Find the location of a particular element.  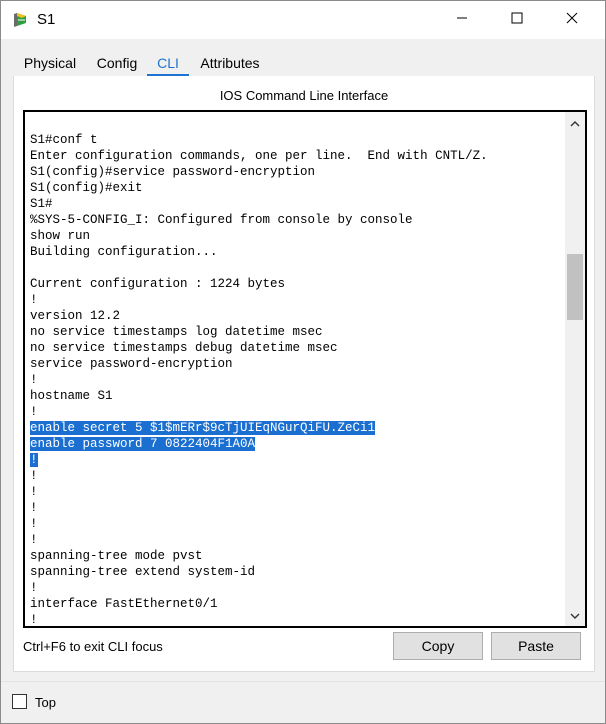

close-icon is located at coordinates (572, 20).